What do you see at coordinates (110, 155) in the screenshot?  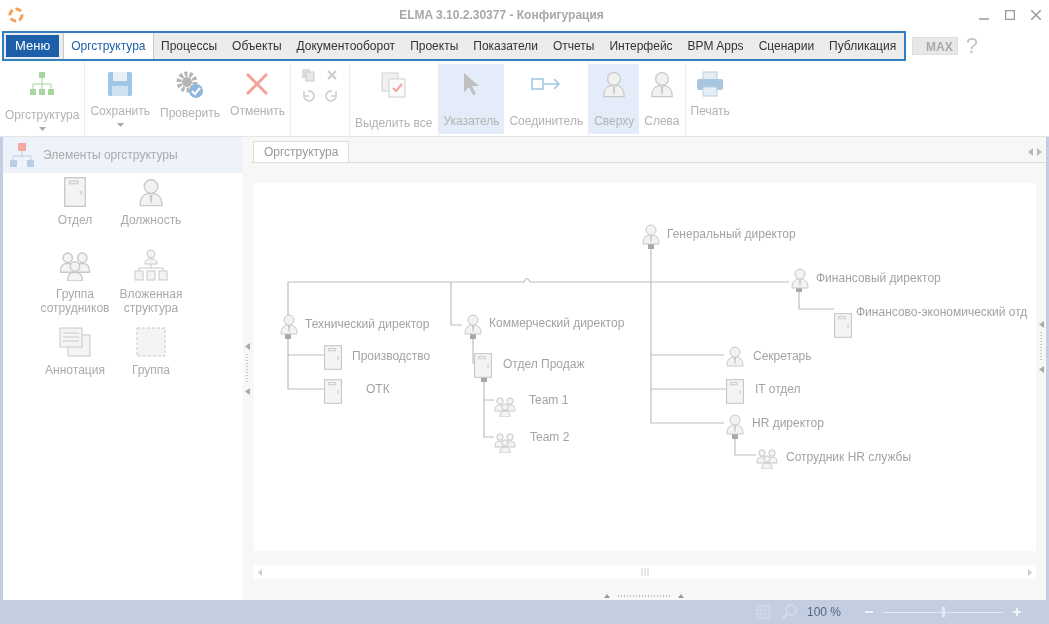 I see `panel-title: Элементы оргструктуры` at bounding box center [110, 155].